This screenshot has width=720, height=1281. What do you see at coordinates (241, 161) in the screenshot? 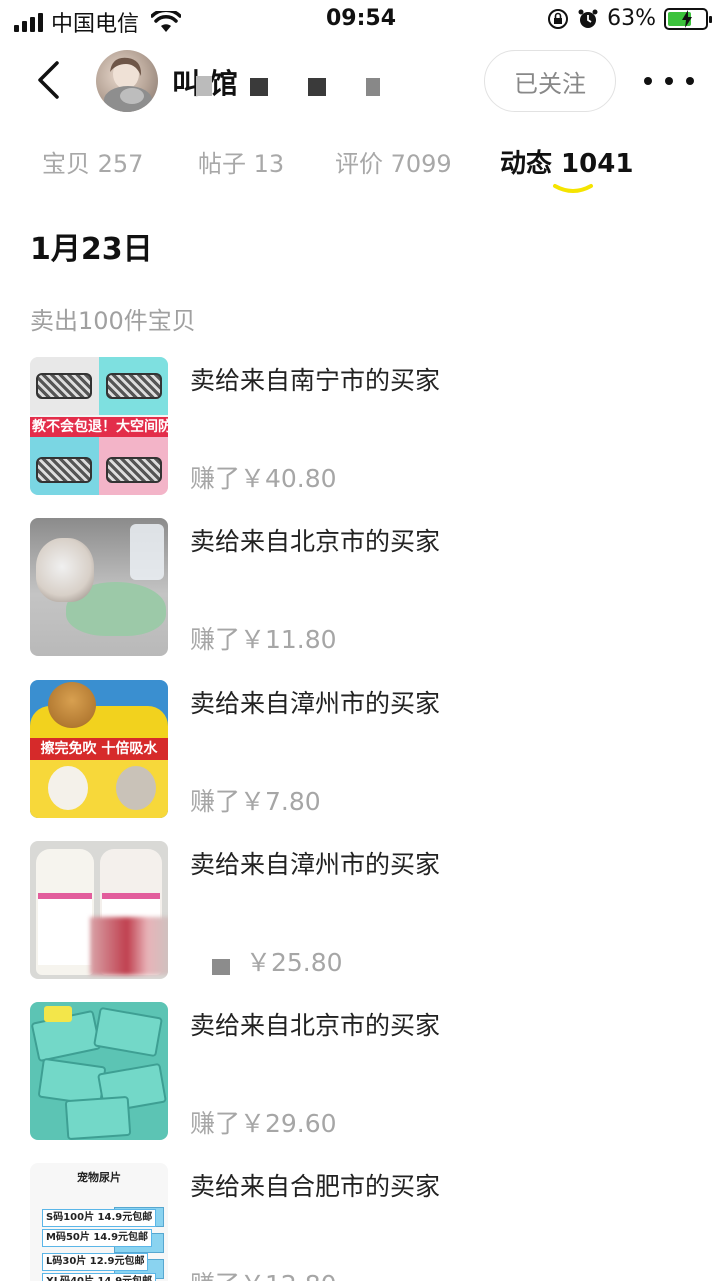
I see `tab-posts: 帖子 13` at bounding box center [241, 161].